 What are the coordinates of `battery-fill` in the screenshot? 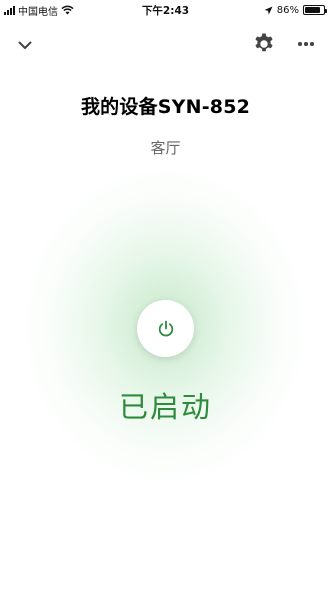 It's located at (313, 10).